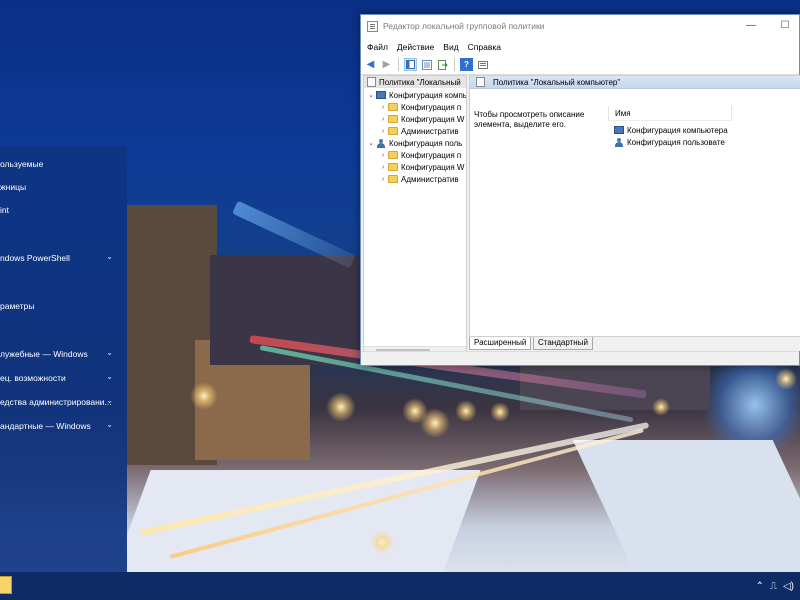 Image resolution: width=800 pixels, height=600 pixels. I want to click on column-header-name: Имя, so click(670, 113).